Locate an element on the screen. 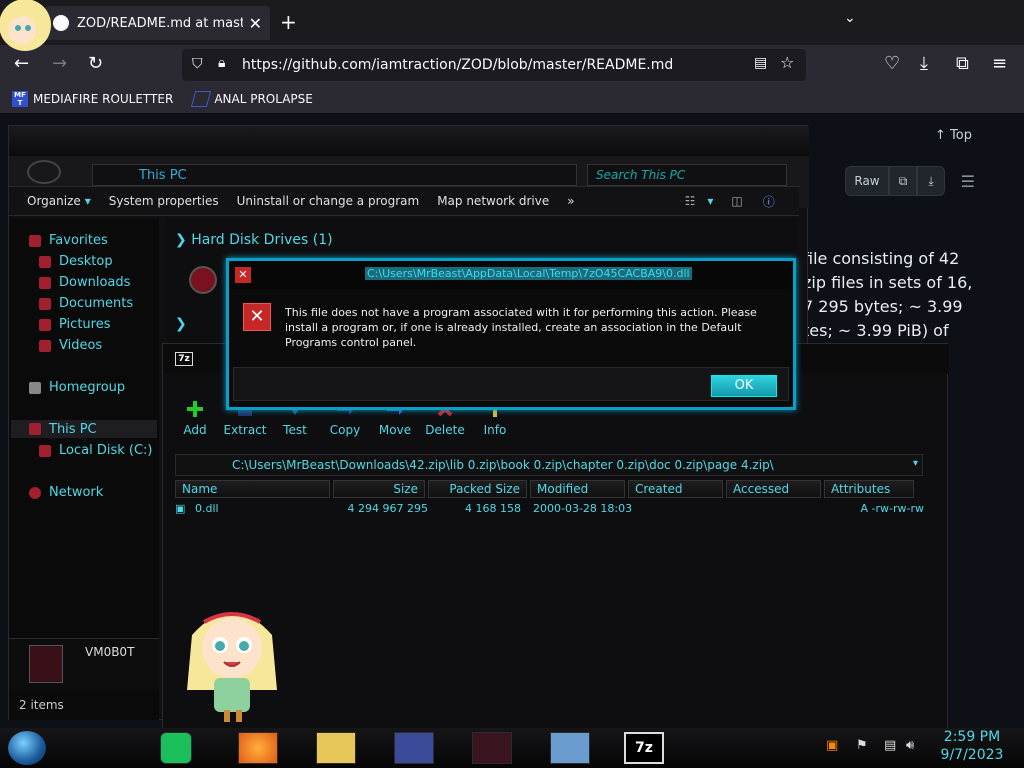 This screenshot has height=768, width=1024. tab-title: ZOD/README.md at master · ia is located at coordinates (160, 23).